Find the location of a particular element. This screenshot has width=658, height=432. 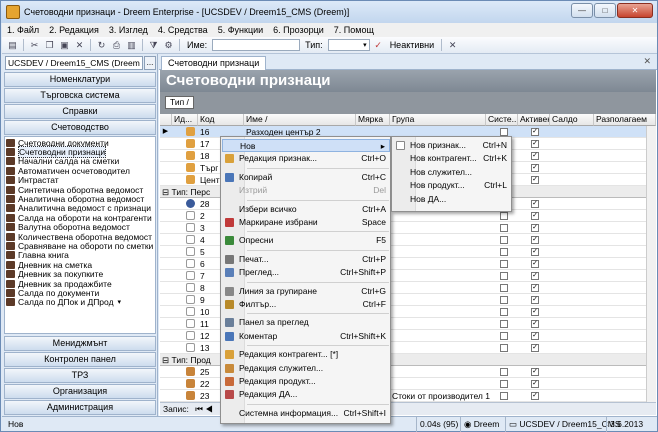

nav-nomenclatures: Номенклатури is located at coordinates (80, 79).